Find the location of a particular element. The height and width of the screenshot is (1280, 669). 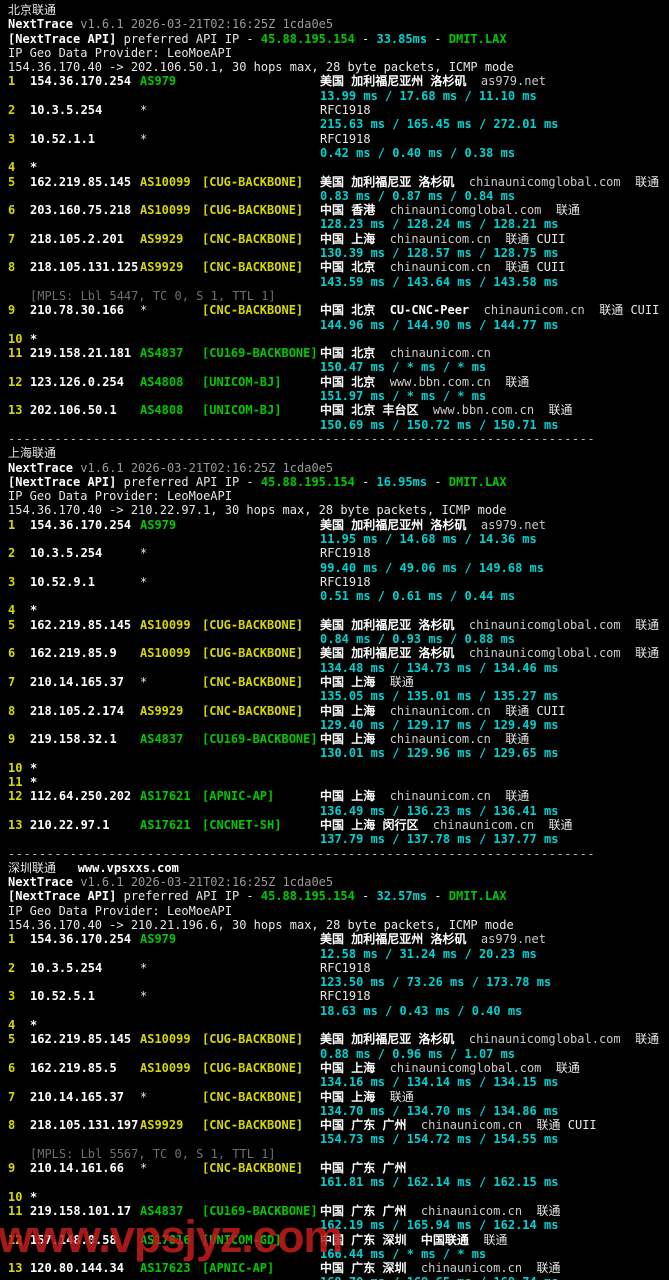

latency-values: 123.50 ms / 73.26 ms / 173.78 ms is located at coordinates (436, 982).